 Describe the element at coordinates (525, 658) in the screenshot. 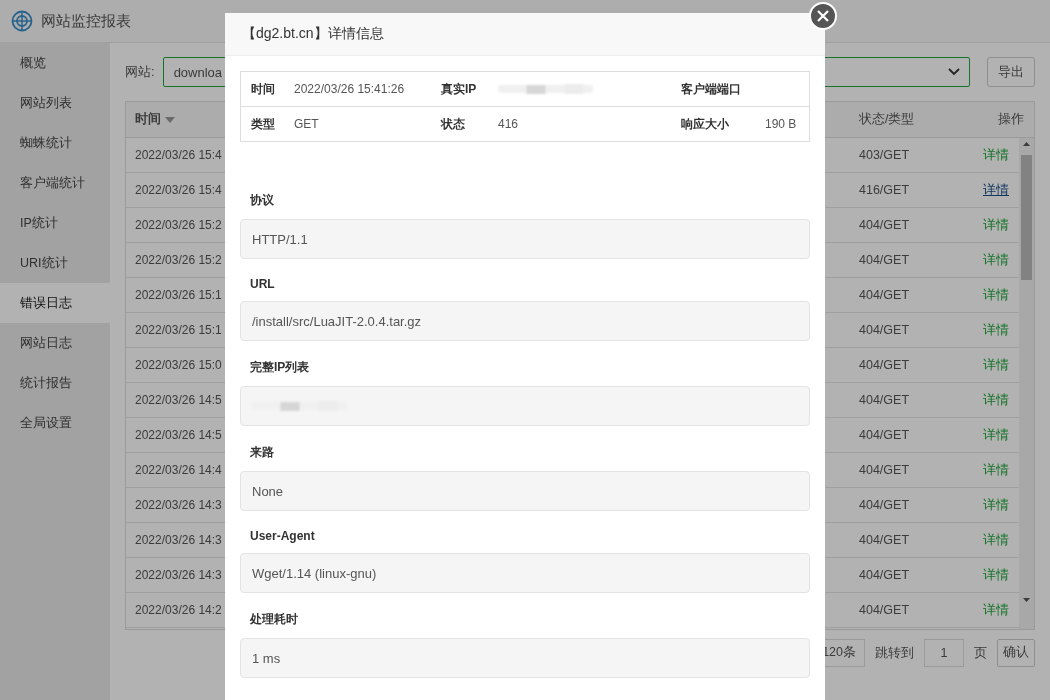

I see `readonly-field: 1 ms` at that location.